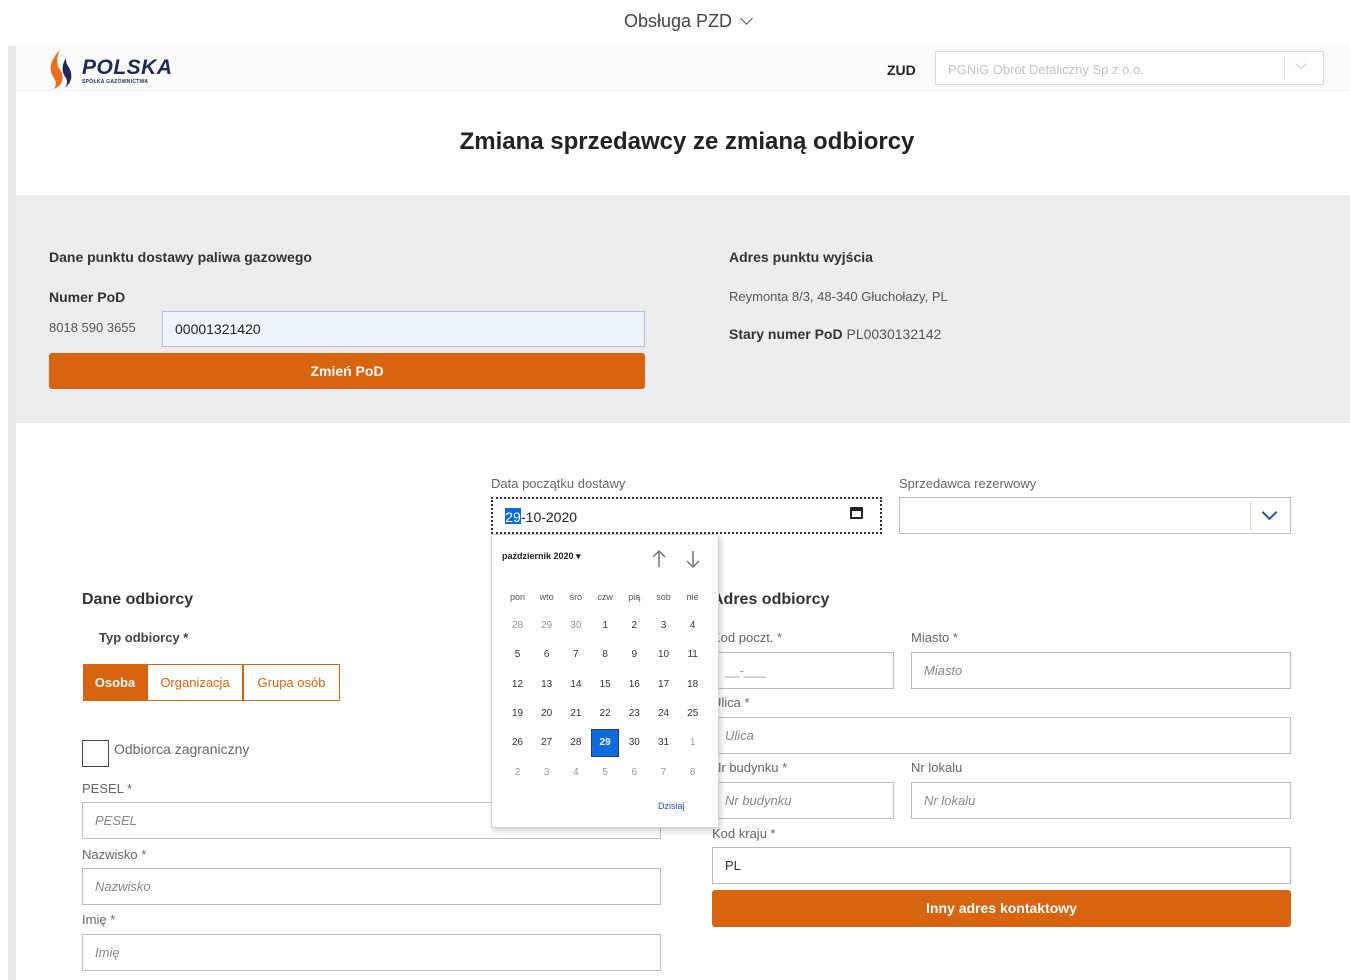 This screenshot has height=980, width=1350. Describe the element at coordinates (1250, 516) in the screenshot. I see `reserve-seller-divider` at that location.